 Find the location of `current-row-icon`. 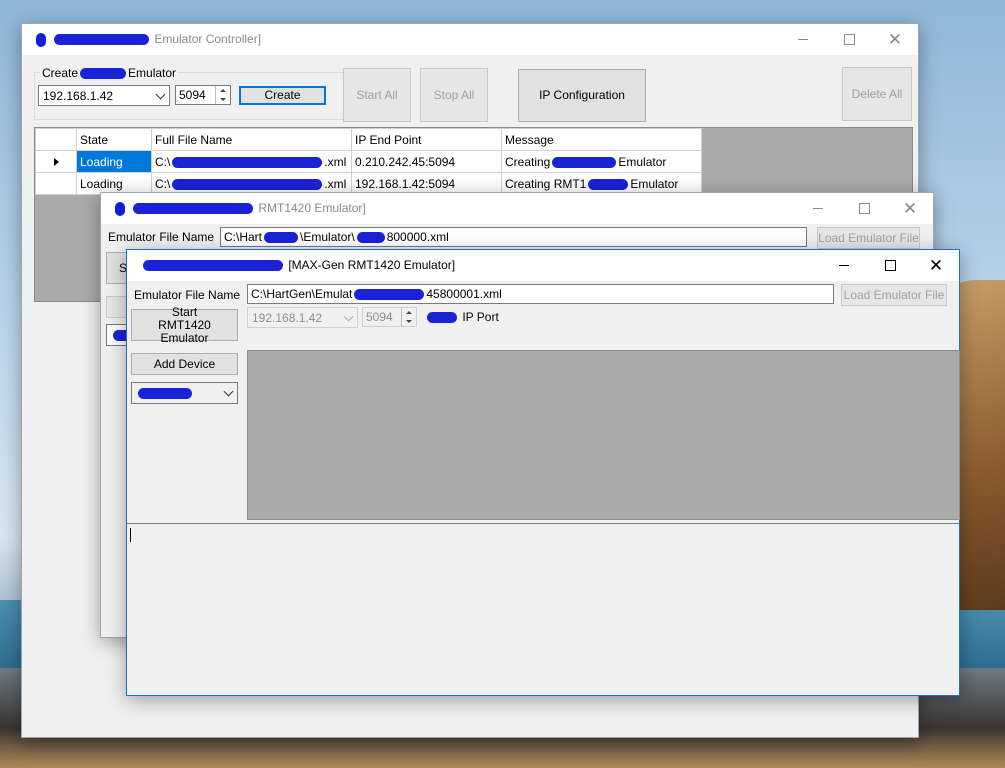

current-row-icon is located at coordinates (56, 161).